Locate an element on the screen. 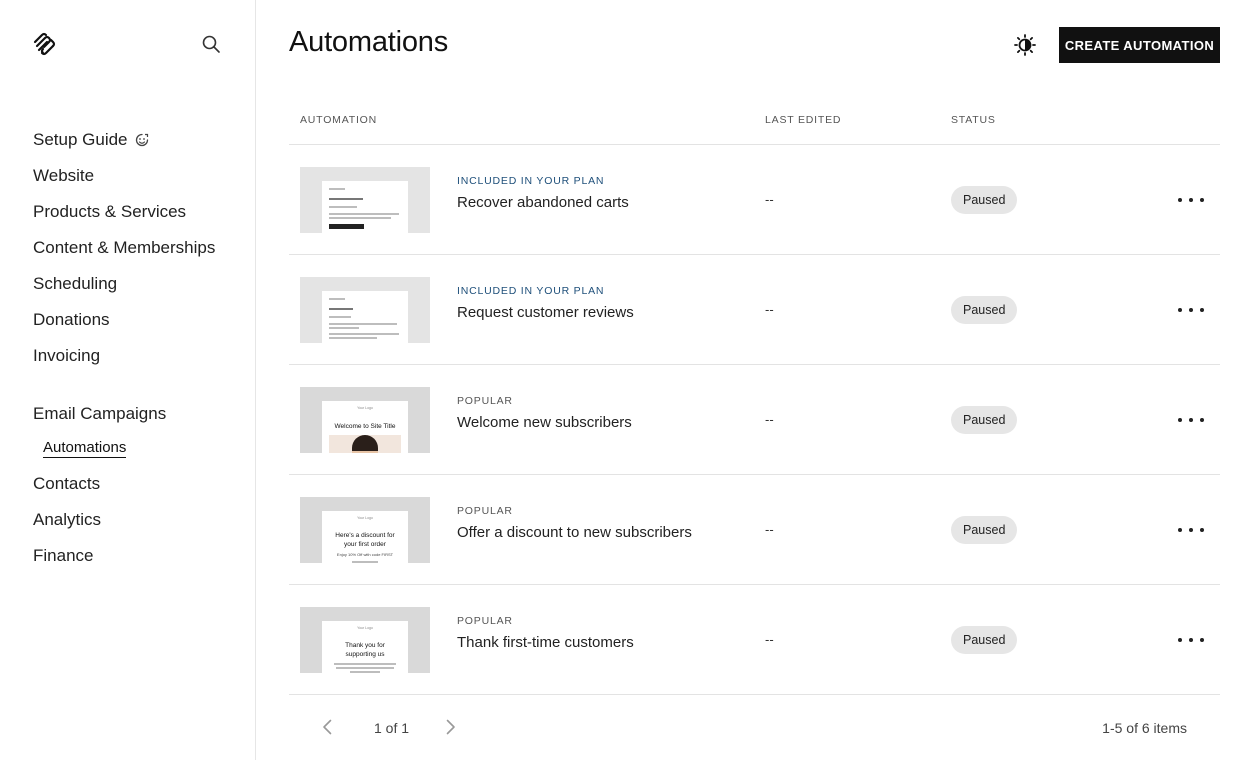 The height and width of the screenshot is (760, 1253). email-preview-page: Your Logo Welcome to Site Title is located at coordinates (365, 427).